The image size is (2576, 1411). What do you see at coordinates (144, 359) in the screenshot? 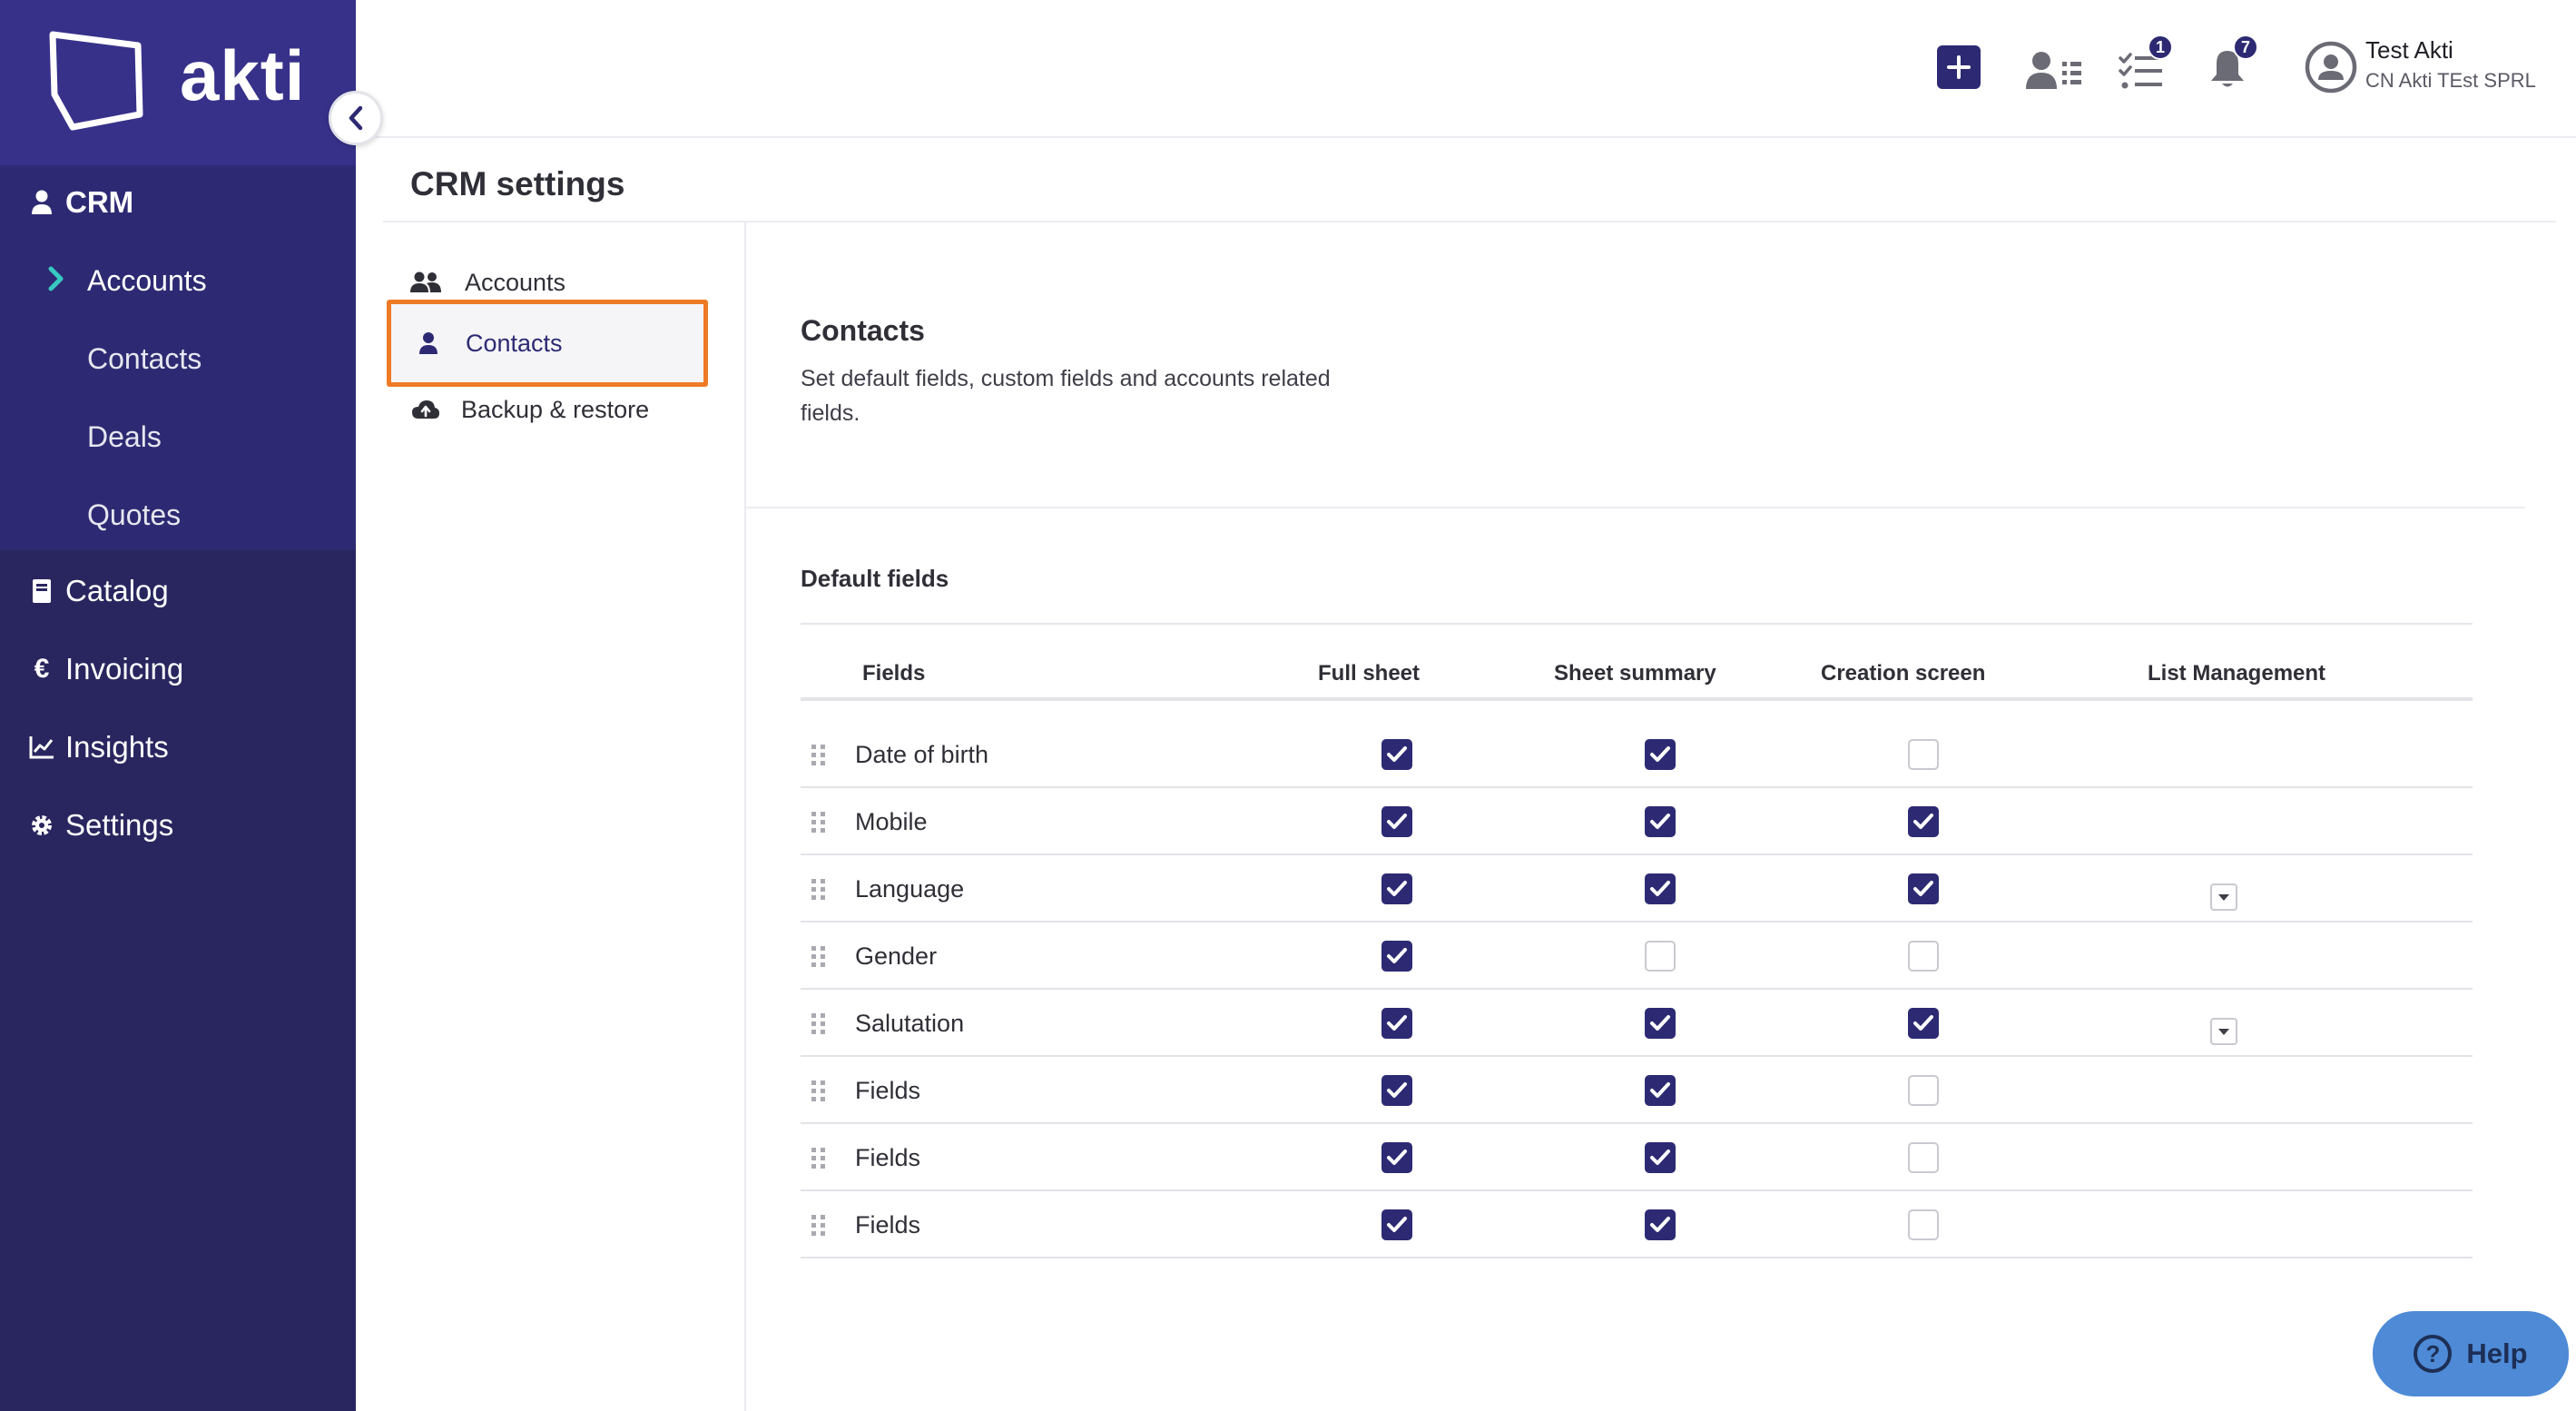
I see `sidebar-item-contacts: Contacts` at bounding box center [144, 359].